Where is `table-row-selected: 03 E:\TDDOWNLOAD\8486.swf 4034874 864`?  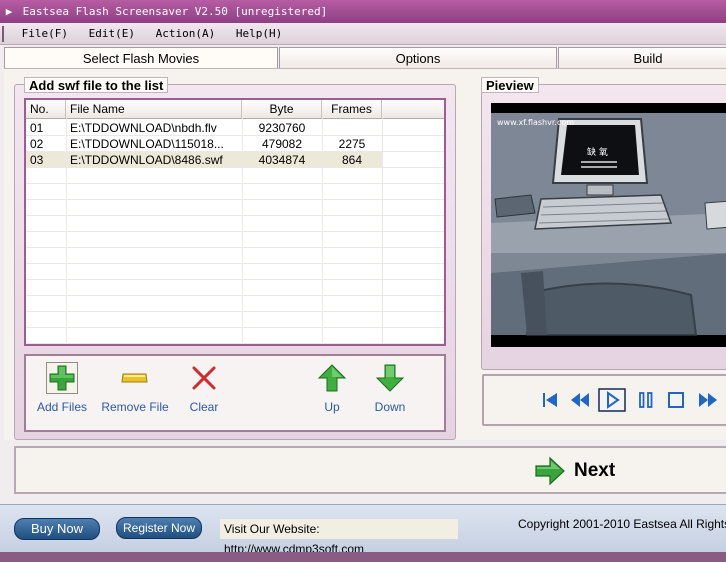
table-row-selected: 03 E:\TDDOWNLOAD\8486.swf 4034874 864 is located at coordinates (204, 160).